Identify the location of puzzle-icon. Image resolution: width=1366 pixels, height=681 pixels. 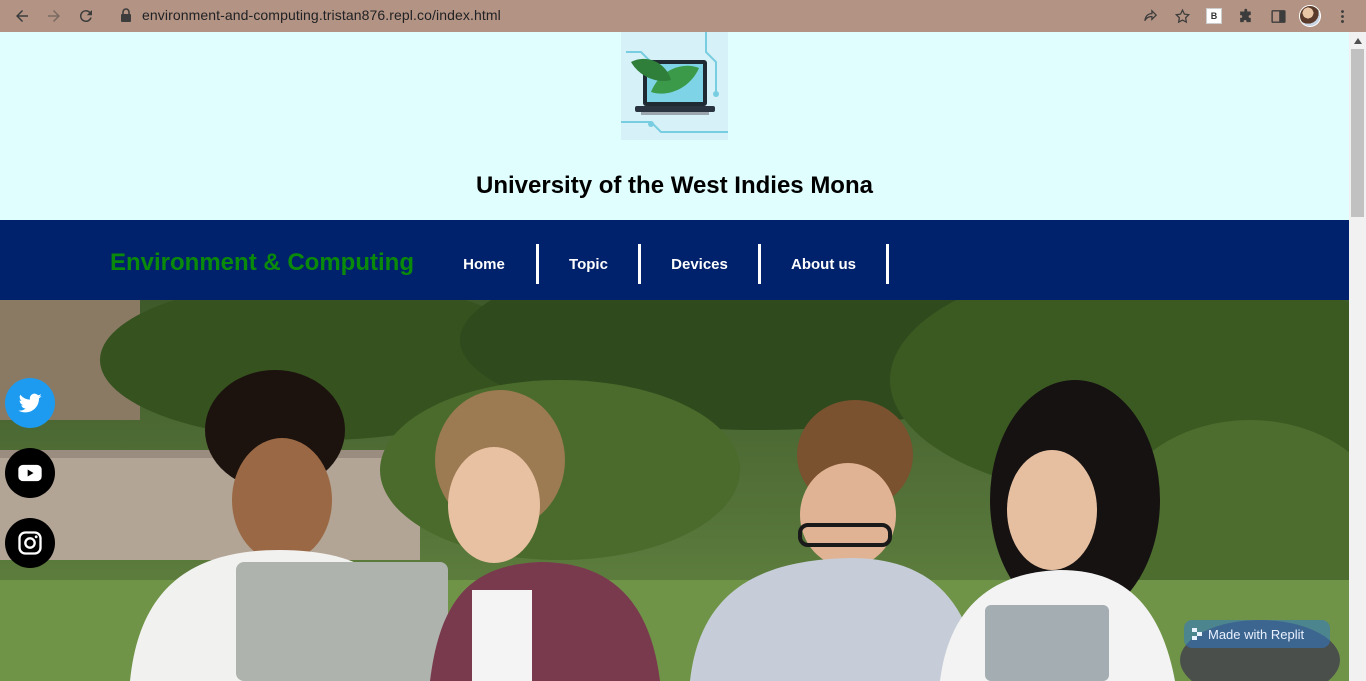
(1245, 15).